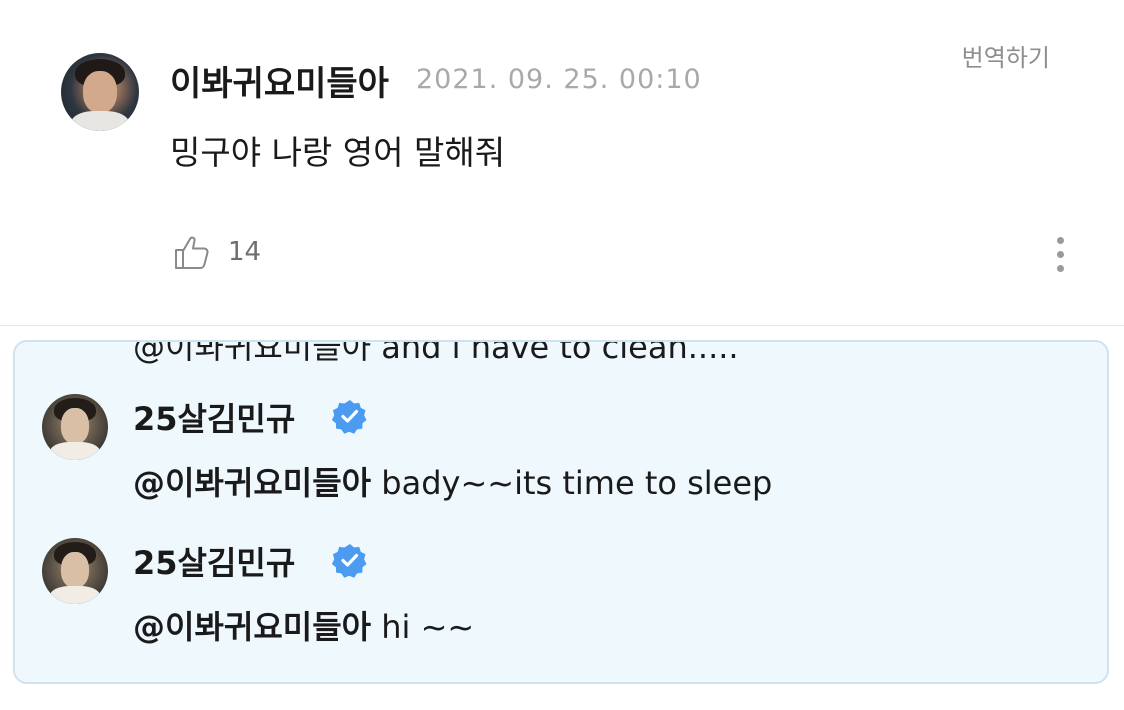  Describe the element at coordinates (100, 92) in the screenshot. I see `author-avatar` at that location.